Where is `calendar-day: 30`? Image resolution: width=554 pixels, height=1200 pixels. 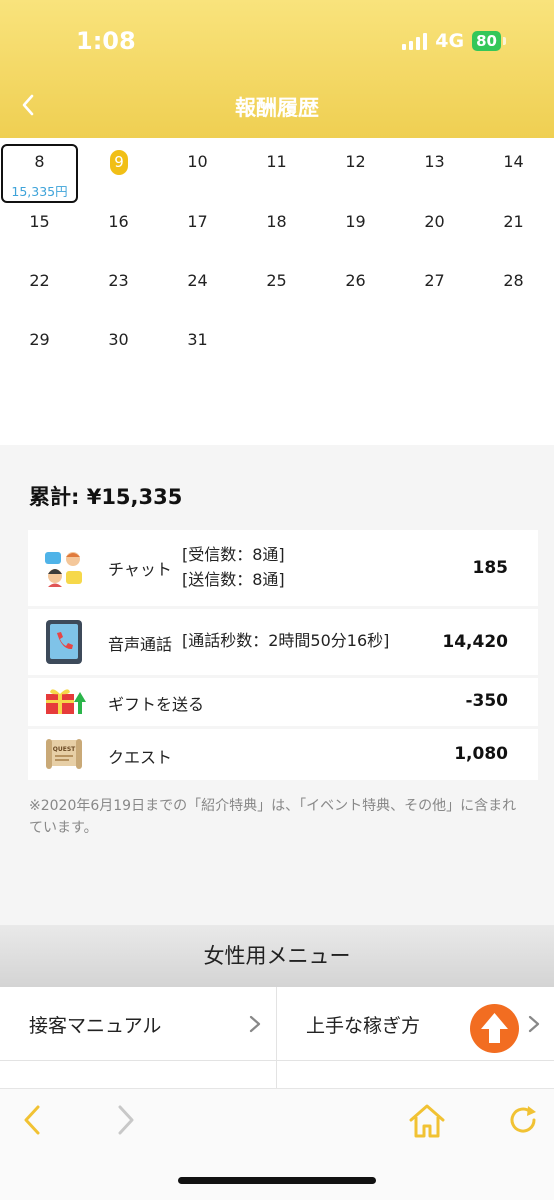
calendar-day: 30 is located at coordinates (118, 345).